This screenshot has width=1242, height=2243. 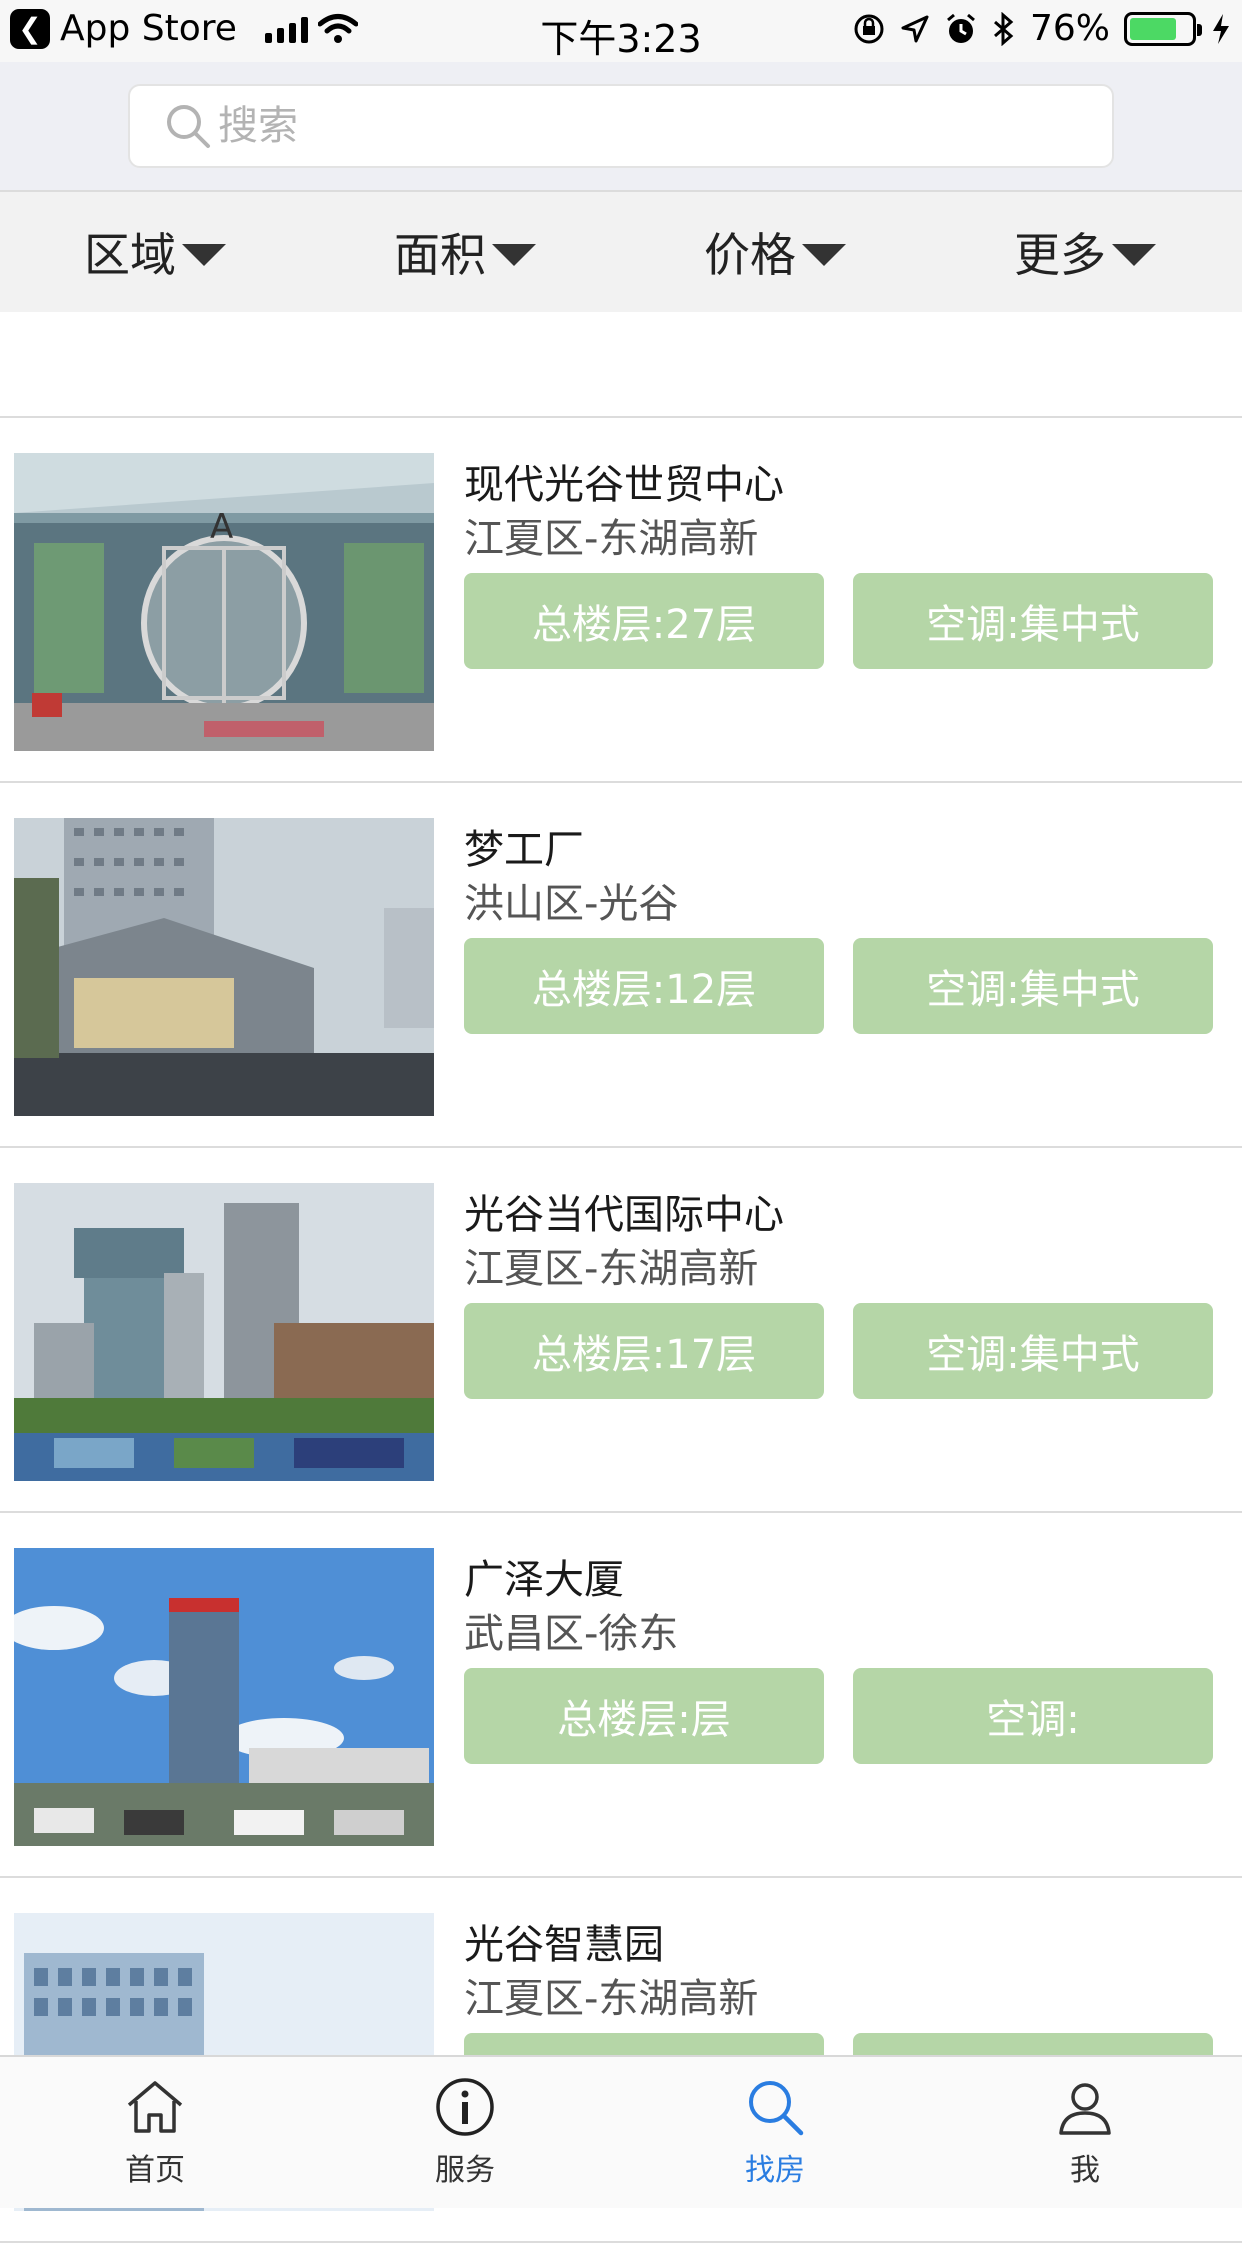 What do you see at coordinates (130, 255) in the screenshot?
I see `filter-label: 区域` at bounding box center [130, 255].